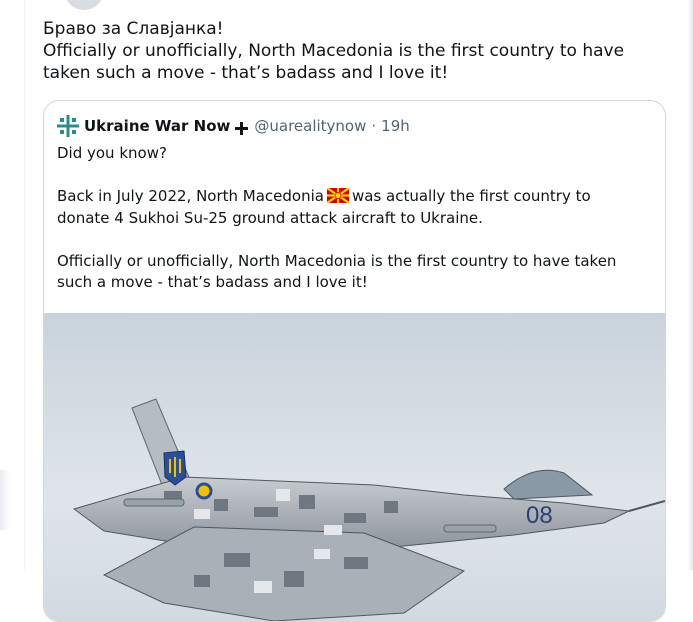 The image size is (693, 622). What do you see at coordinates (133, 29) in the screenshot?
I see `tweet-text-line: Браво за Славјанка!` at bounding box center [133, 29].